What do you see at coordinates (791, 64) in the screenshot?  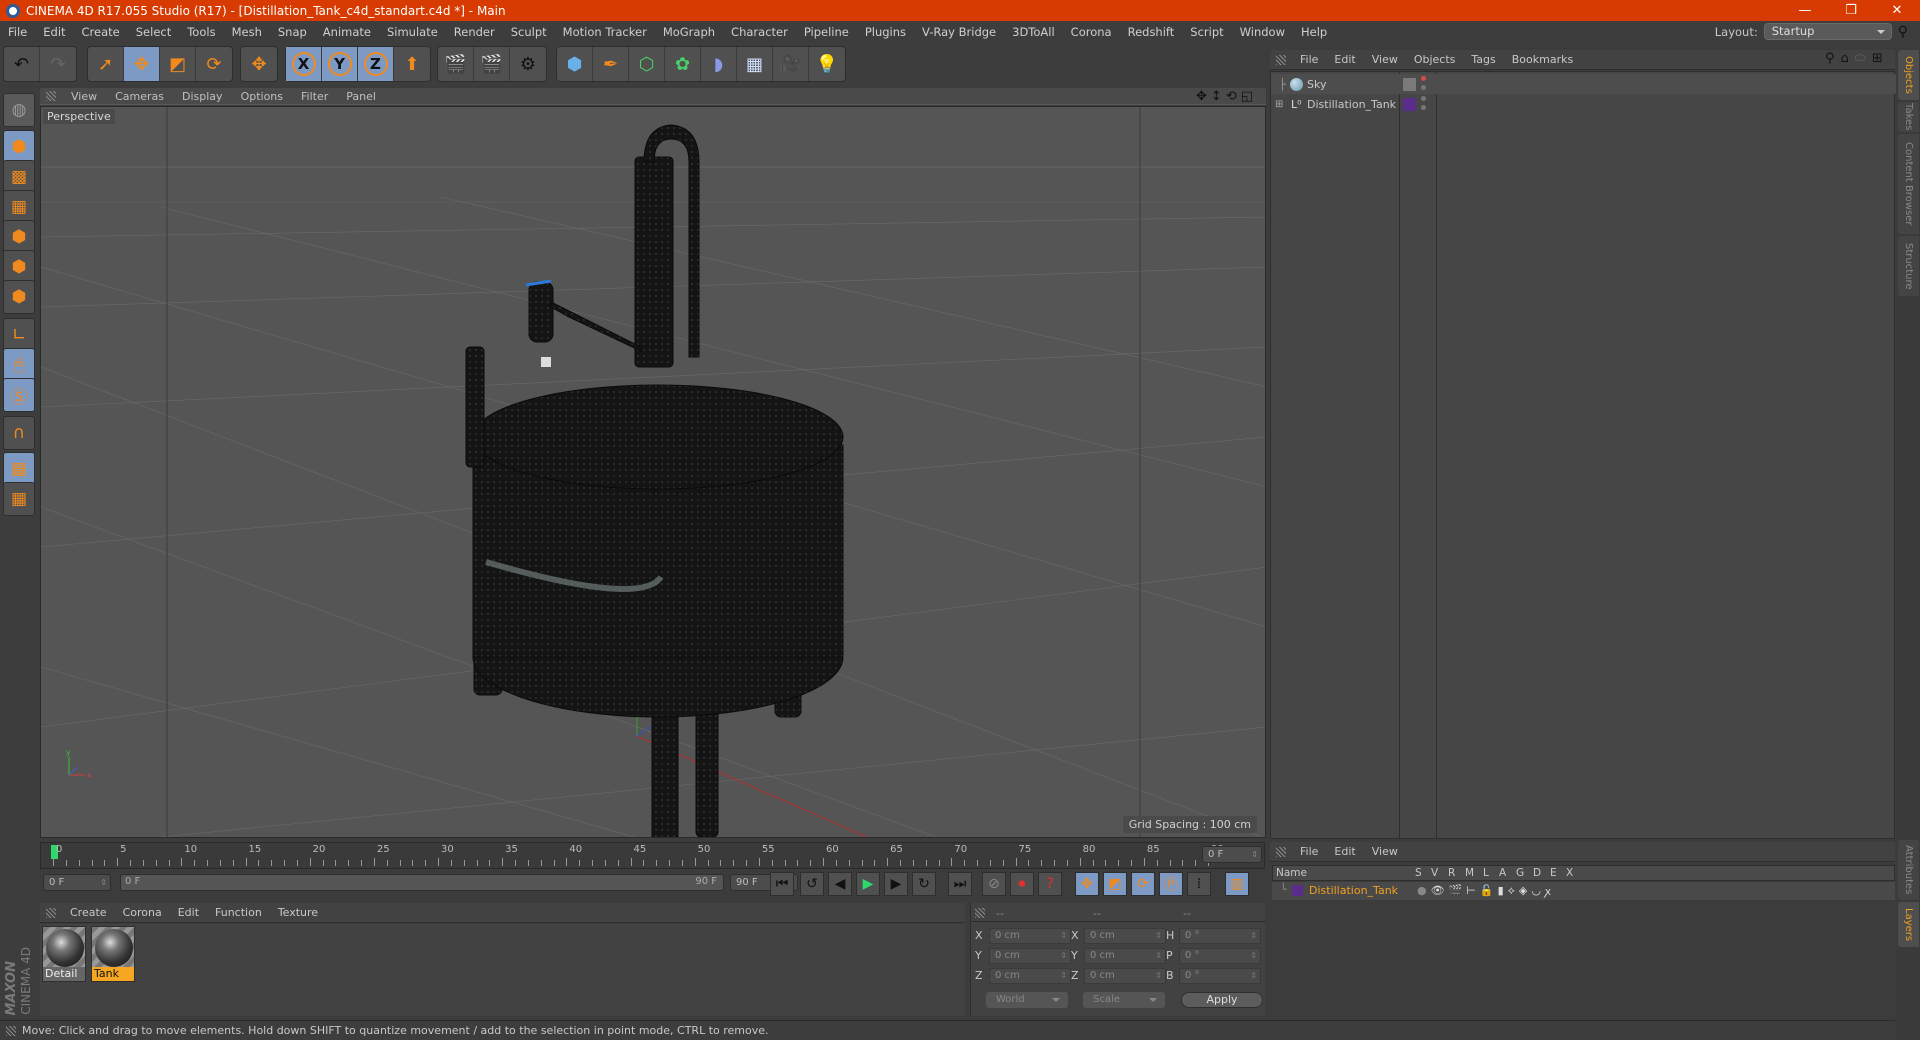 I see `camera-icon: 🎥` at bounding box center [791, 64].